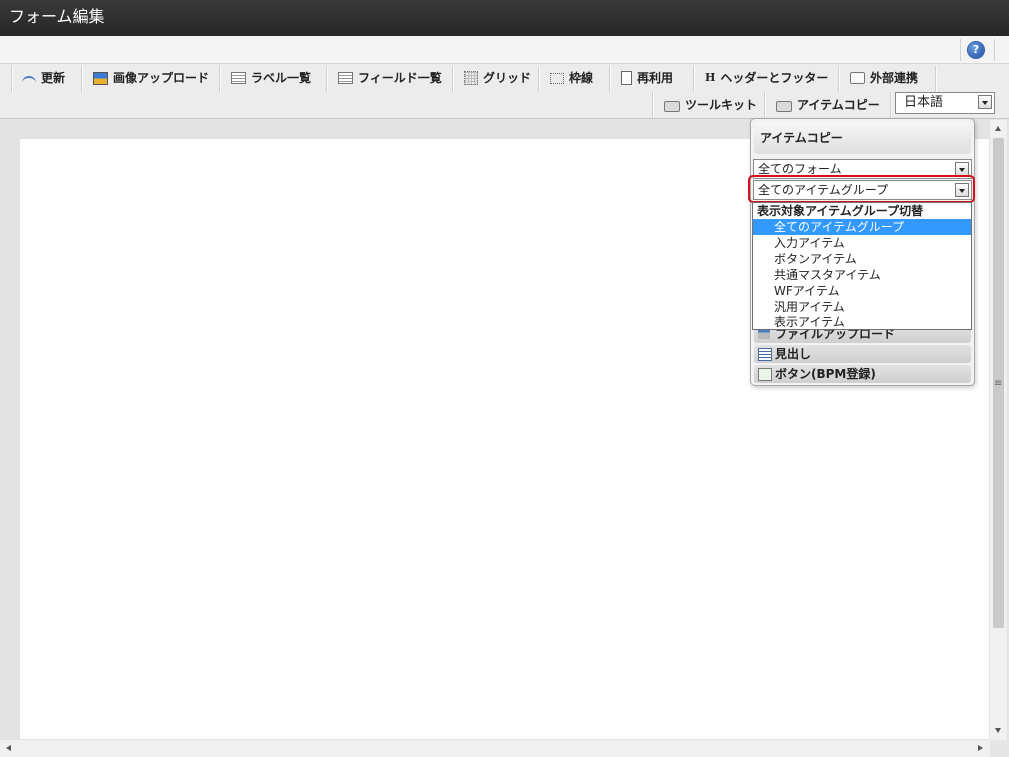 Image resolution: width=1009 pixels, height=757 pixels. Describe the element at coordinates (672, 106) in the screenshot. I see `toolkit-icon` at that location.